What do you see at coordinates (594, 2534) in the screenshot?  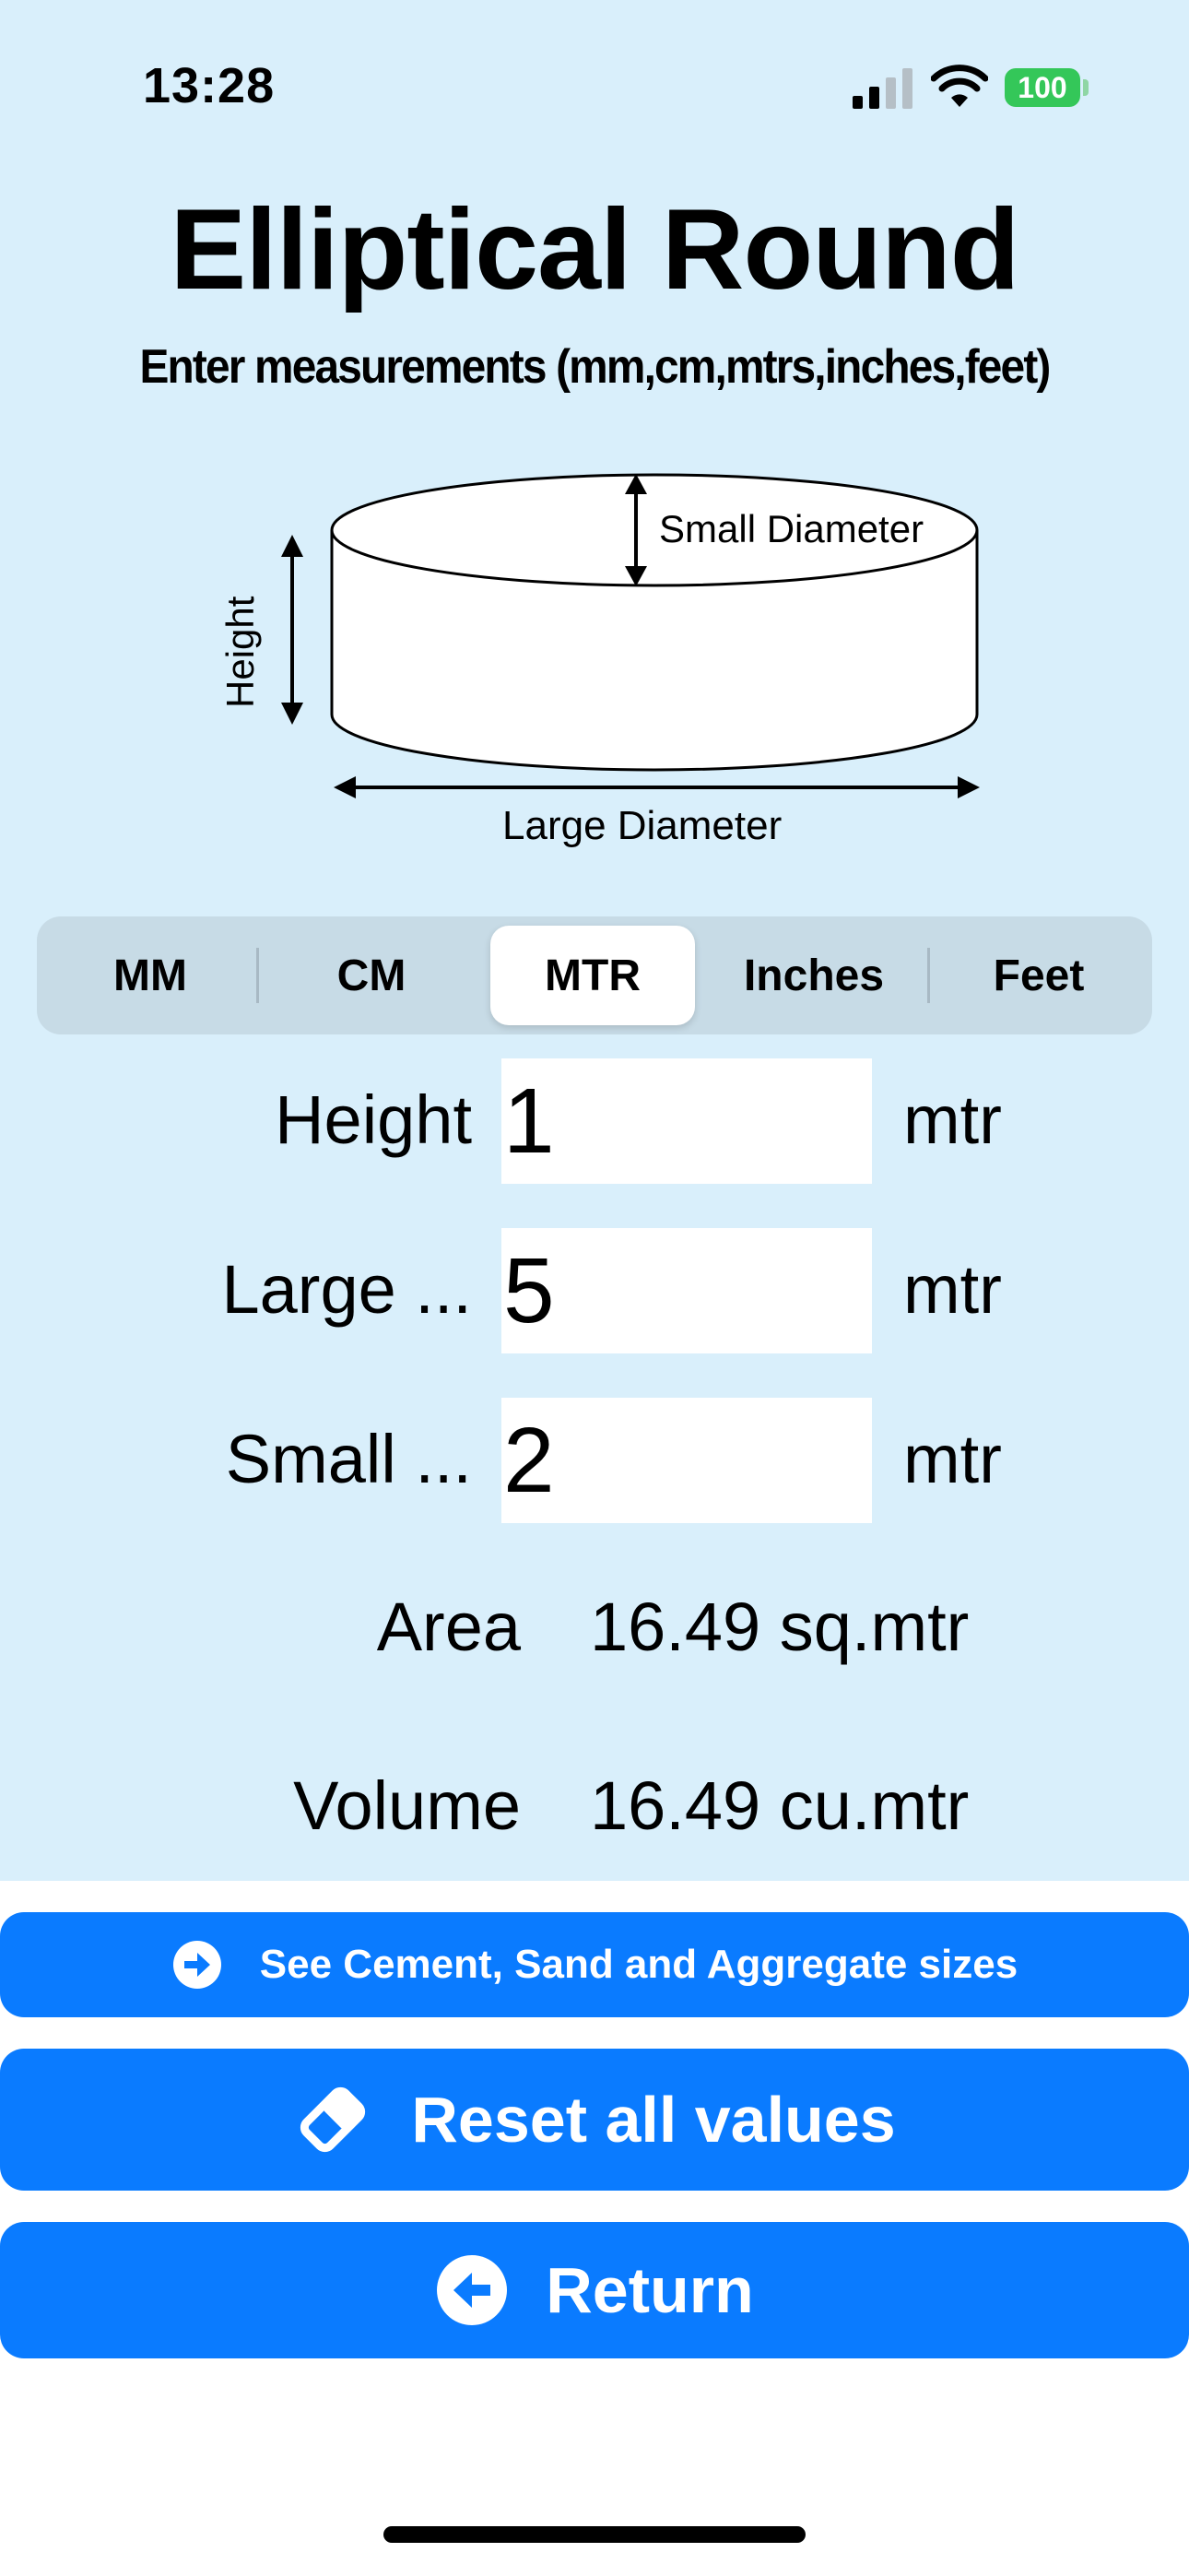 I see `home-indicator` at bounding box center [594, 2534].